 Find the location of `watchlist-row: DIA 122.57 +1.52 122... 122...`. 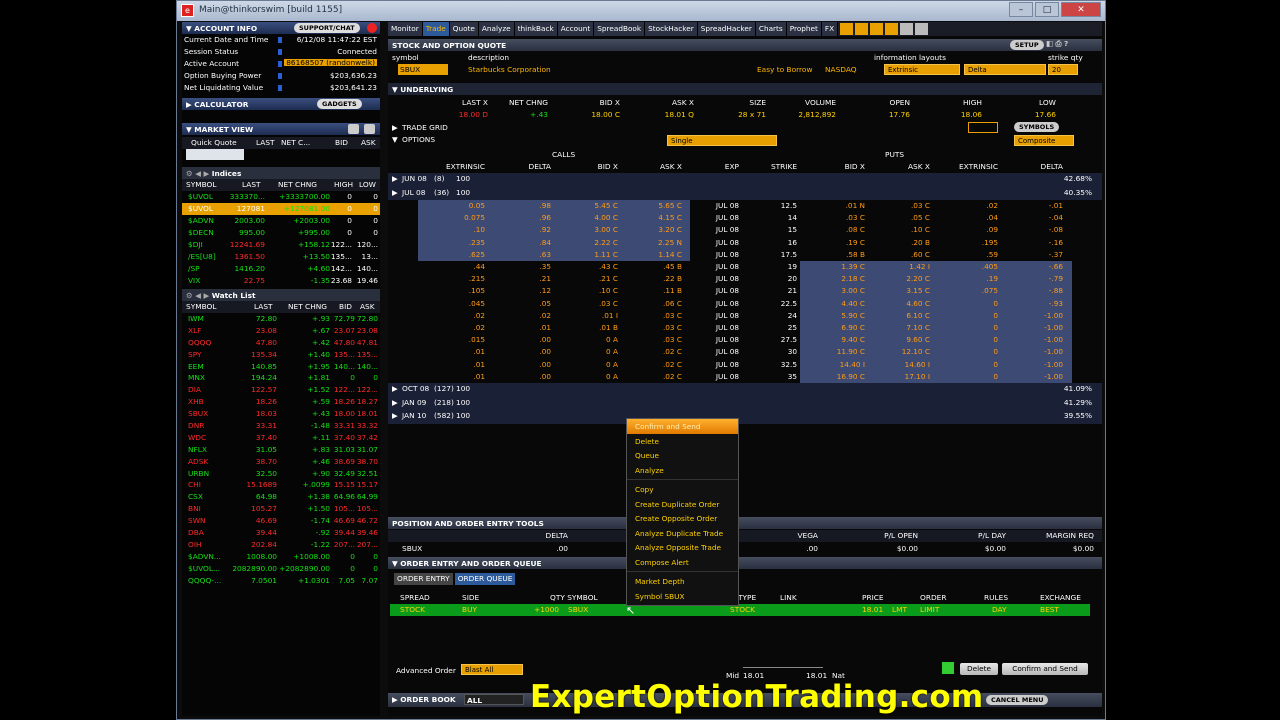

watchlist-row: DIA 122.57 +1.52 122... 122... is located at coordinates (281, 390).